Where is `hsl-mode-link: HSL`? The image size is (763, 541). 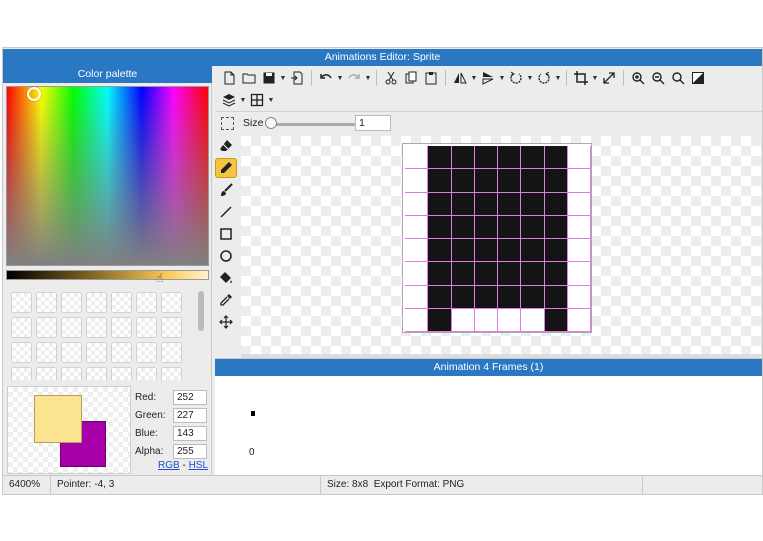
hsl-mode-link: HSL is located at coordinates (198, 465).